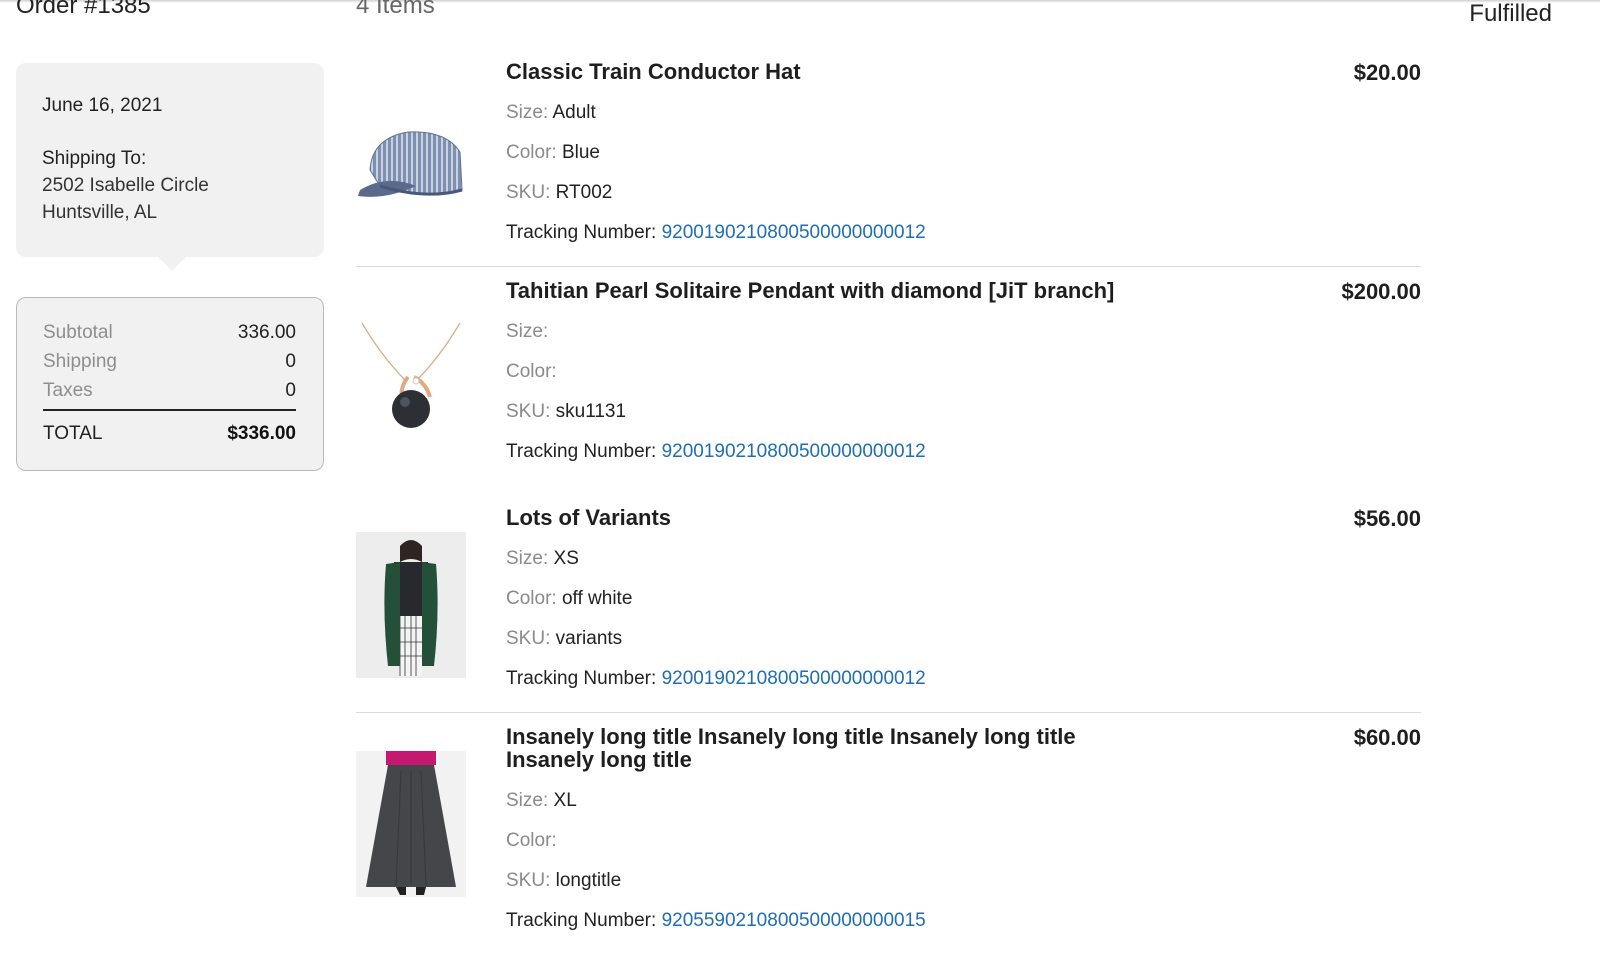  What do you see at coordinates (395, 9) in the screenshot?
I see `item-count: 4 Items` at bounding box center [395, 9].